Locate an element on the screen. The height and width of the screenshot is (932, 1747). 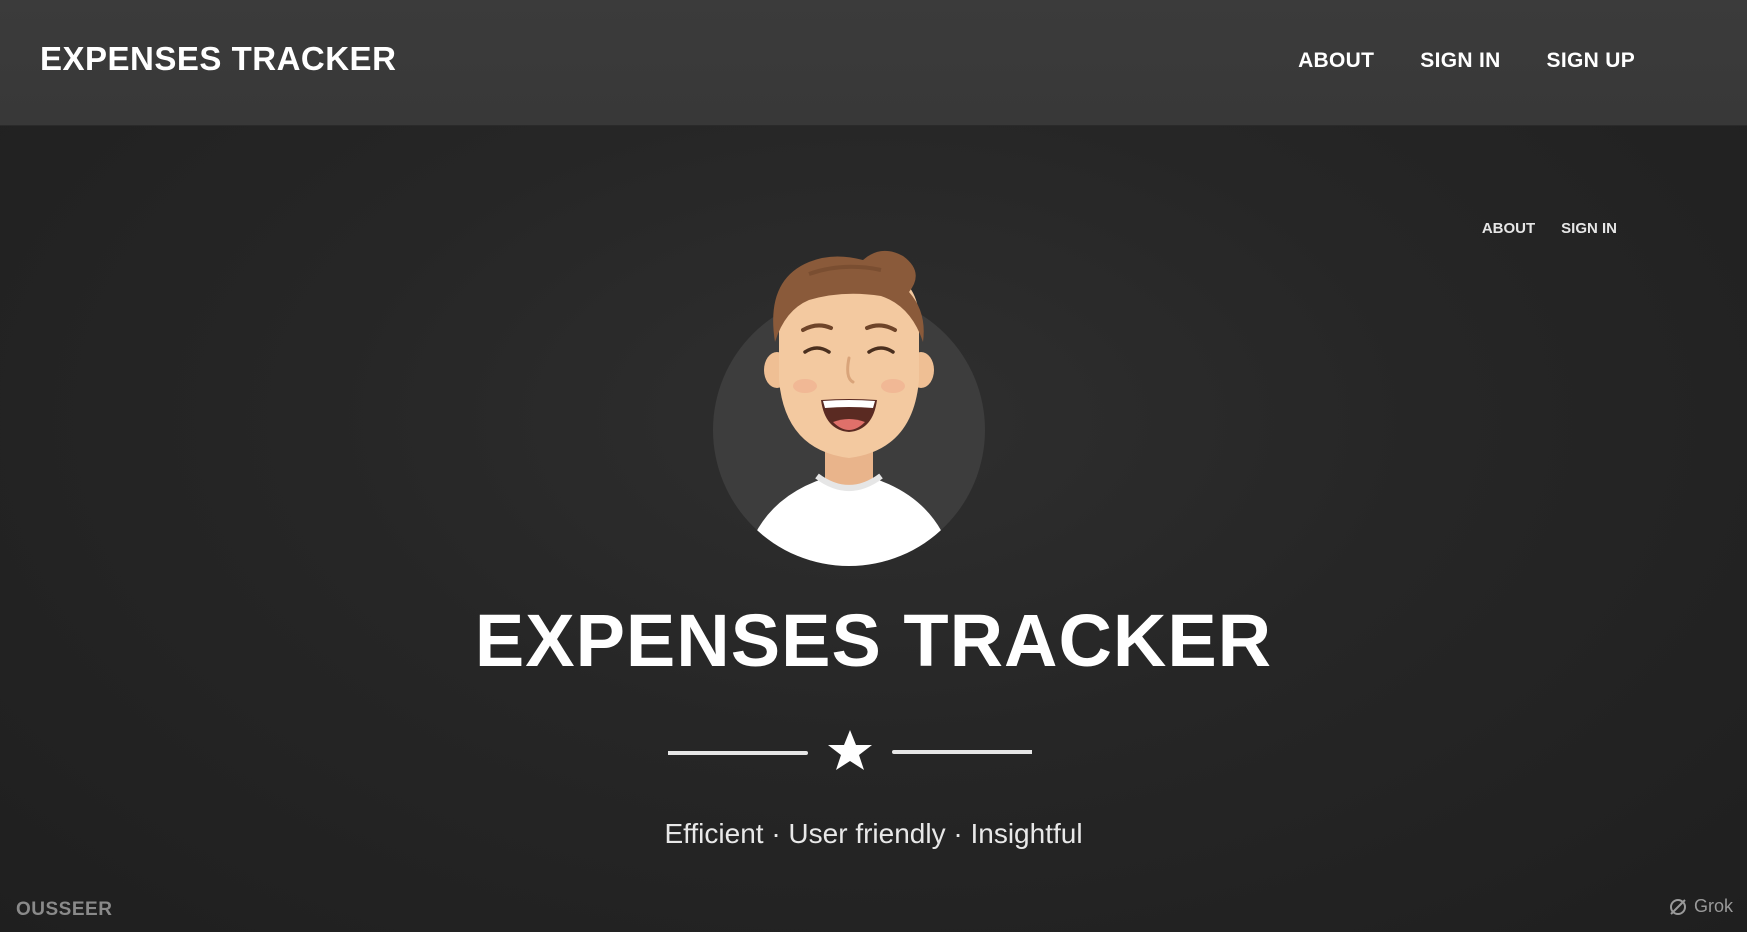
footer-left-text: OUSSEER is located at coordinates (64, 909).